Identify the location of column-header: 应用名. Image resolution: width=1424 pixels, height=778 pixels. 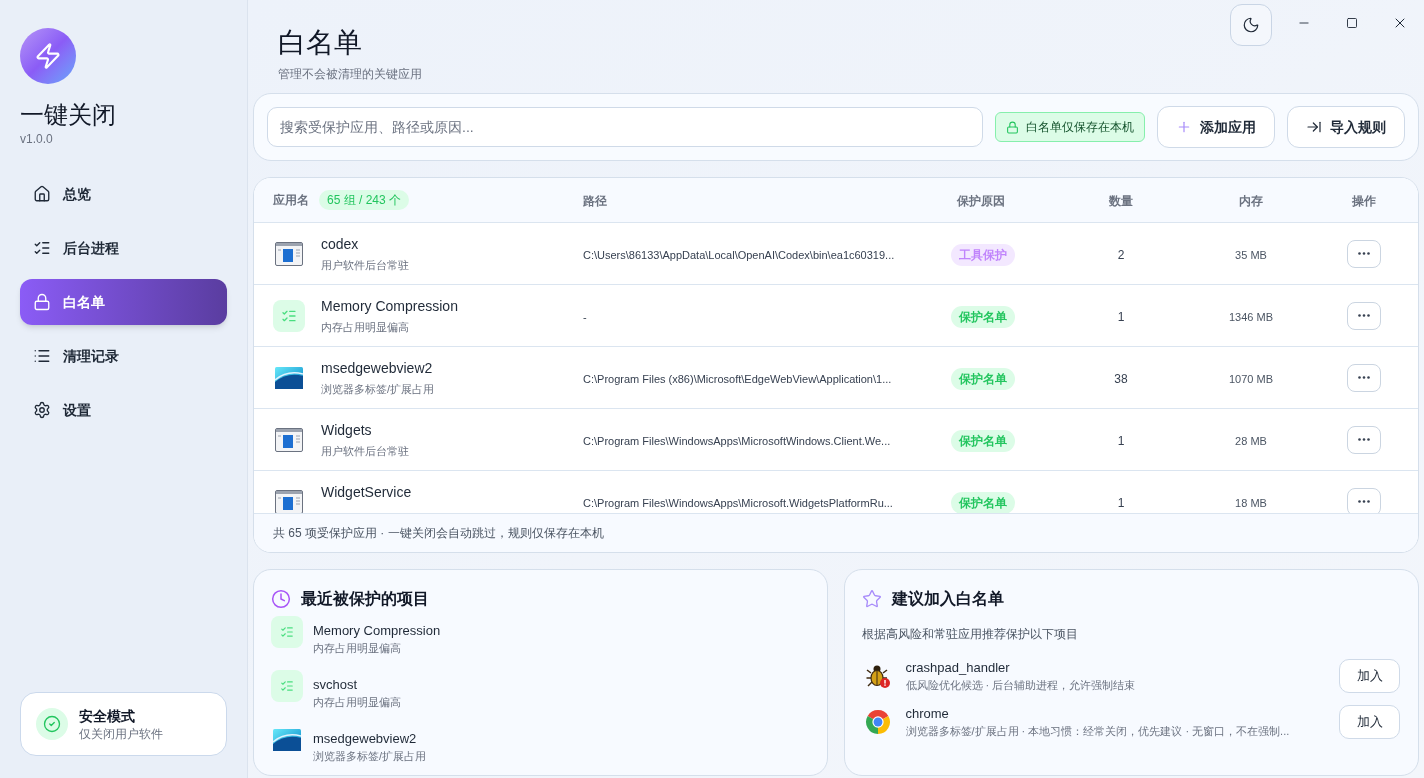
(291, 200).